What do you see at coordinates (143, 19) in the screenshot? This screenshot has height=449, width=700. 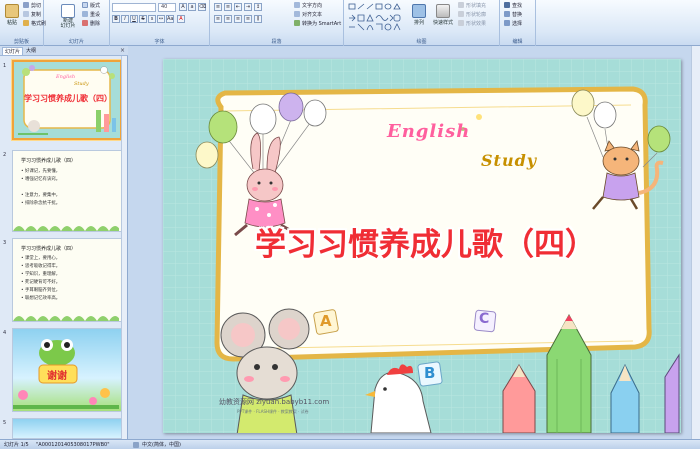 I see `strikethrough-button: S` at bounding box center [143, 19].